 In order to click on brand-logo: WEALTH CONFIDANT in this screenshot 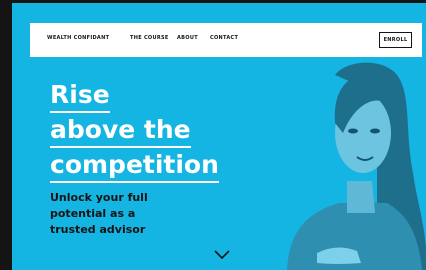, I will do `click(78, 38)`.